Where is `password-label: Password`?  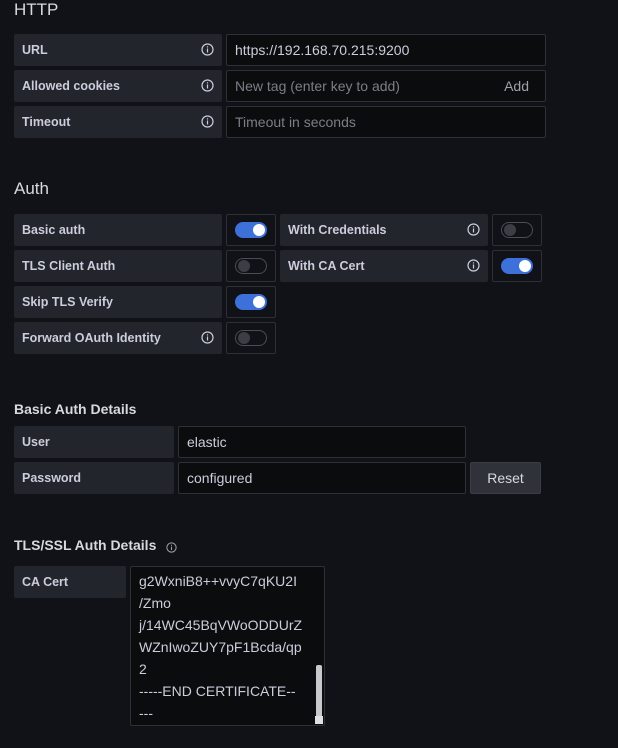
password-label: Password is located at coordinates (94, 478).